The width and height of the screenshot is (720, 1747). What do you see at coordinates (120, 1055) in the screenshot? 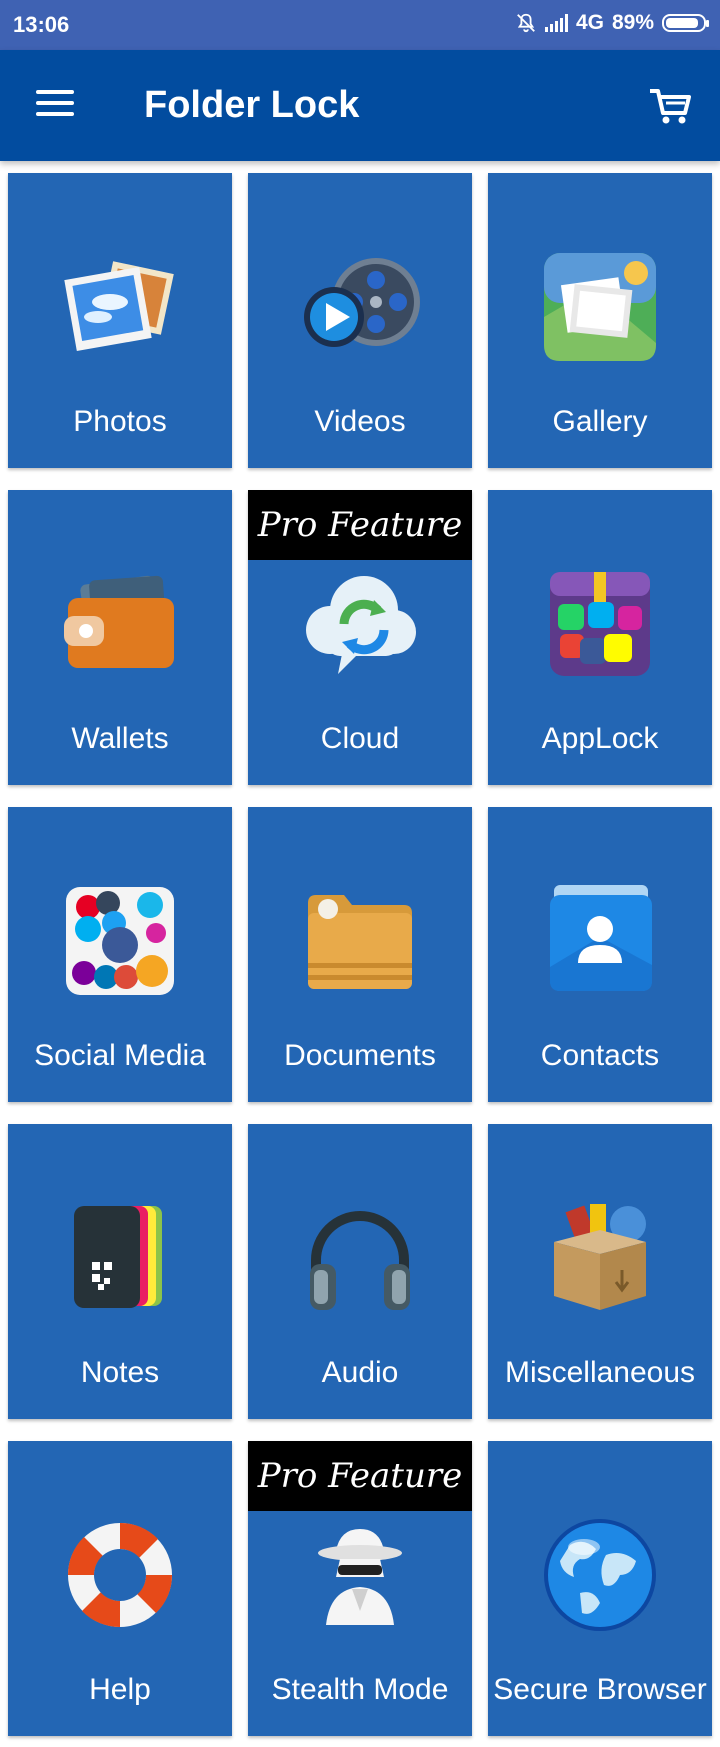
I see `tile-label: Social Media` at bounding box center [120, 1055].